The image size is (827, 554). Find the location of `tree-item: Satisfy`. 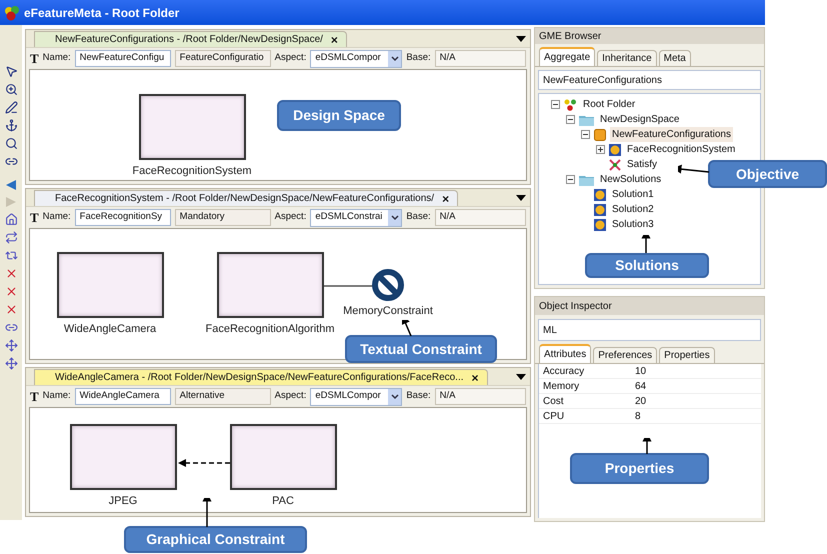

tree-item: Satisfy is located at coordinates (642, 164).